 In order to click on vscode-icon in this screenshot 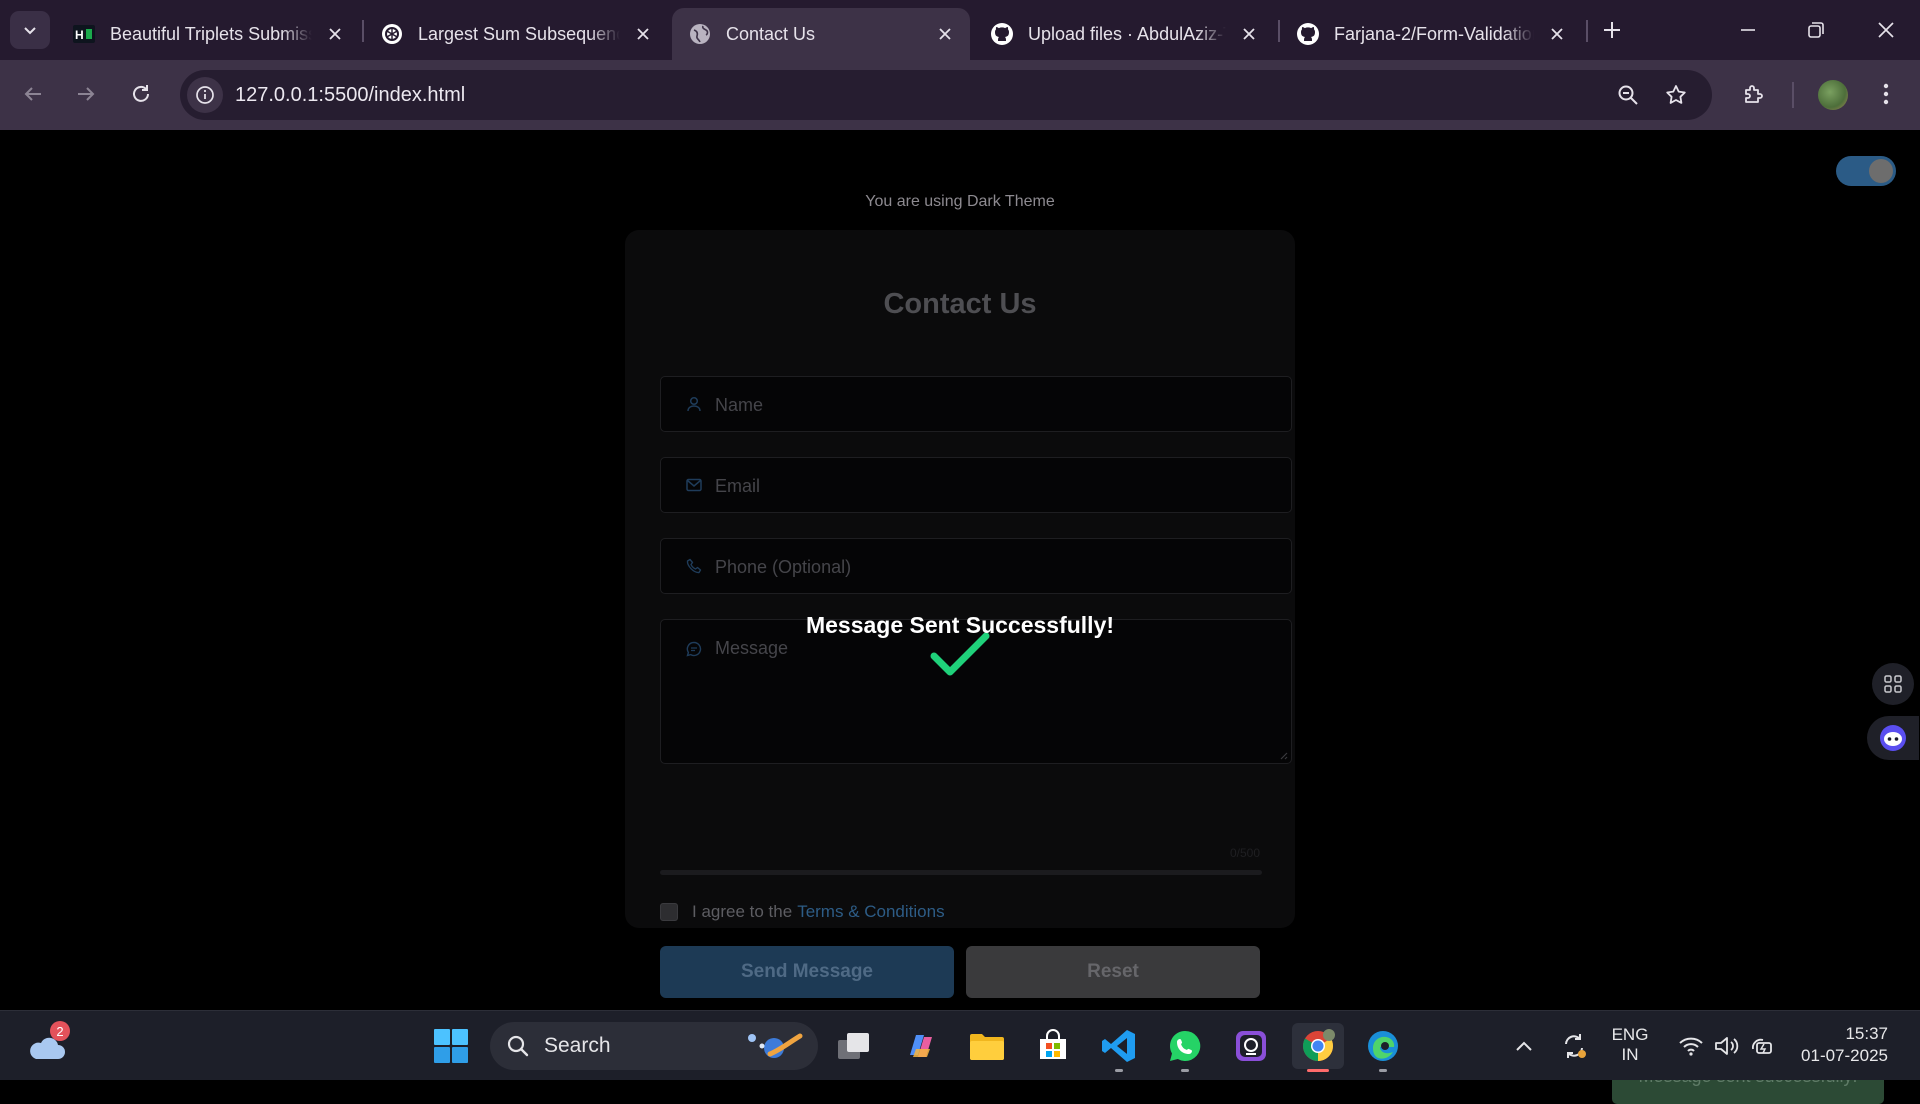, I will do `click(1118, 1046)`.